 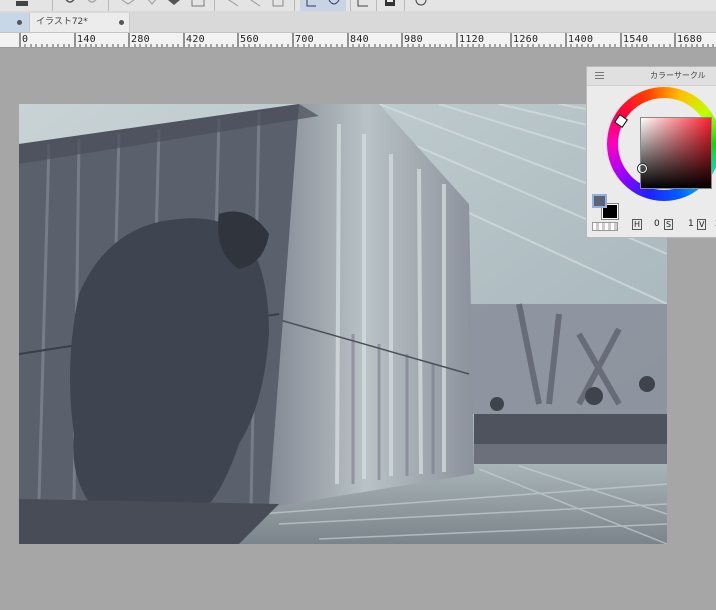 I want to click on ruler-label: 280, so click(x=140, y=39).